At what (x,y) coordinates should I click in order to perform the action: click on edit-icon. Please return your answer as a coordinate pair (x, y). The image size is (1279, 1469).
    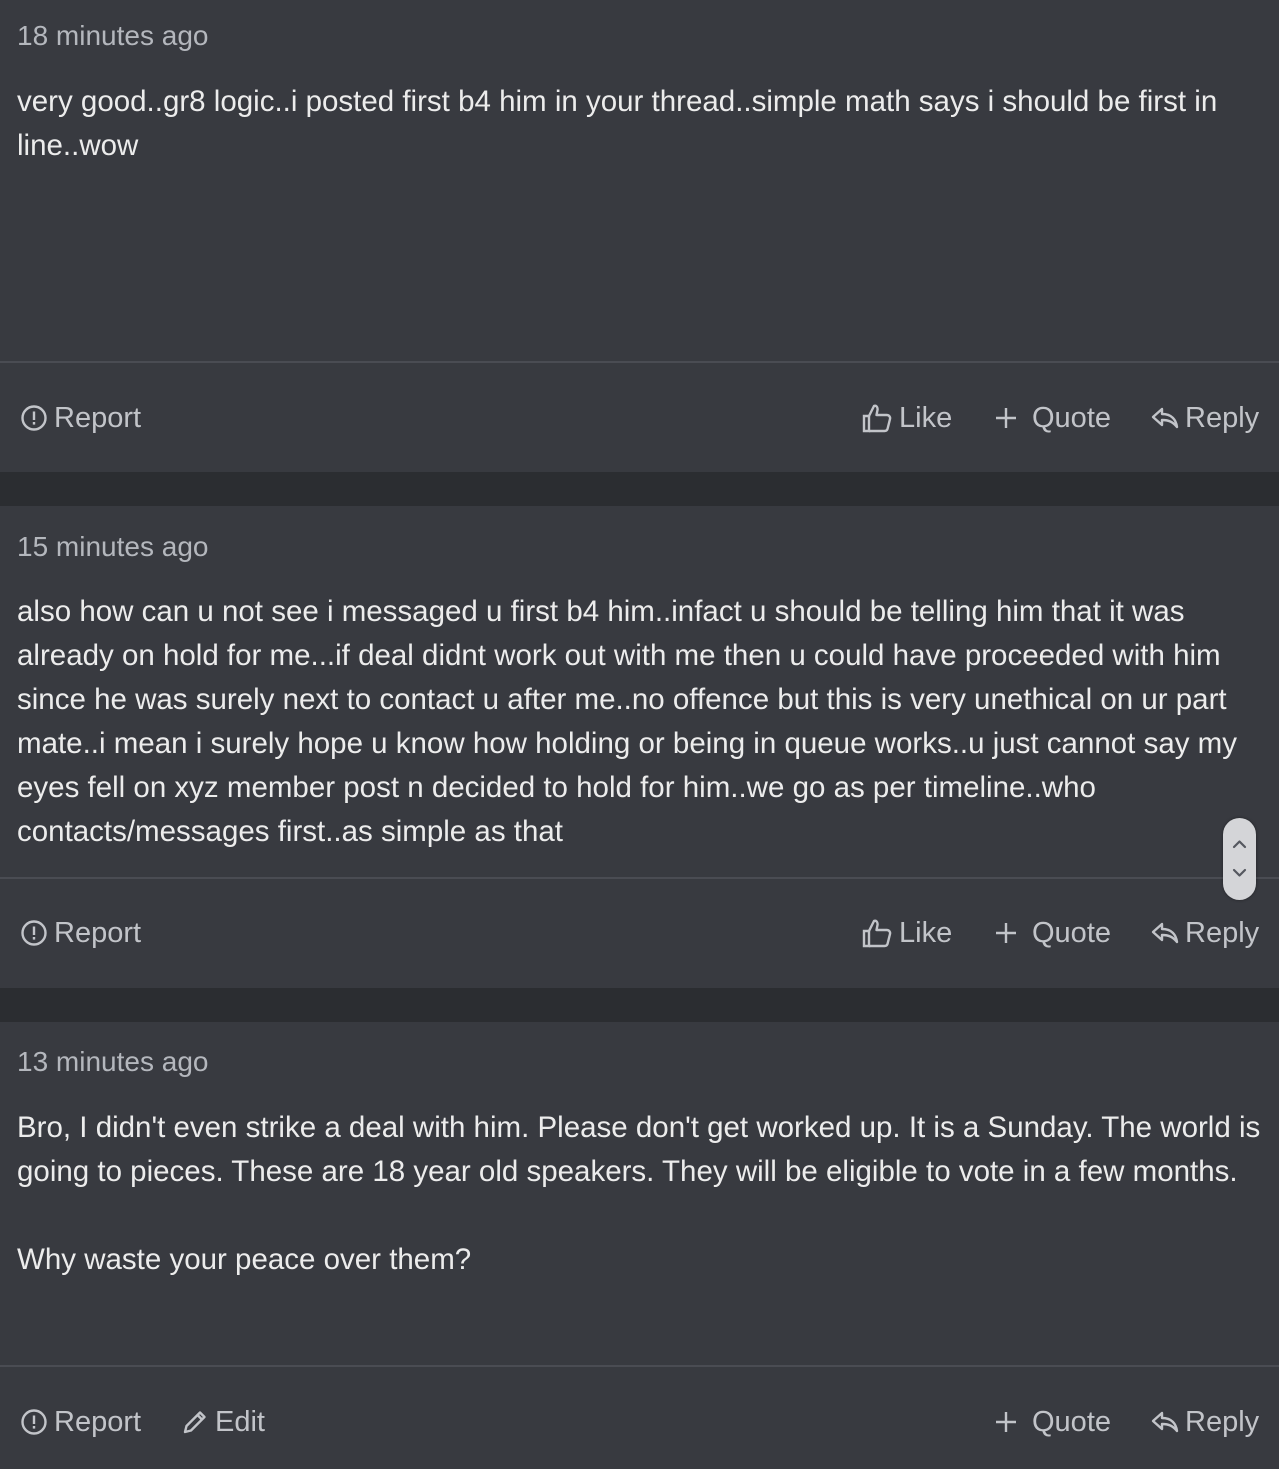
    Looking at the image, I should click on (195, 1422).